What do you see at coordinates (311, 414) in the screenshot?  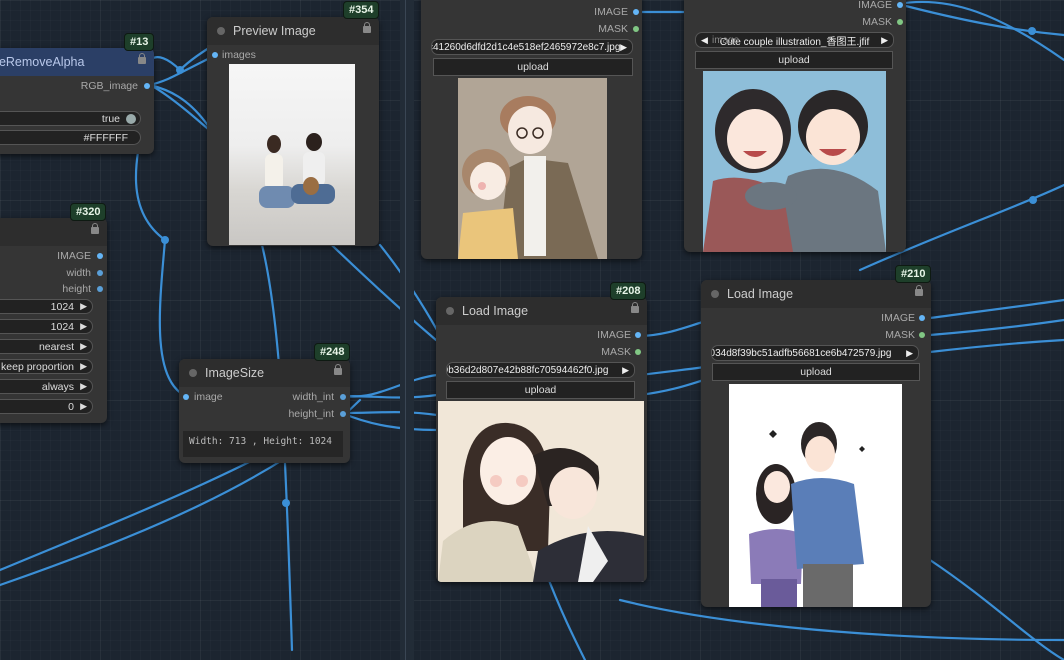 I see `output-label: height_int` at bounding box center [311, 414].